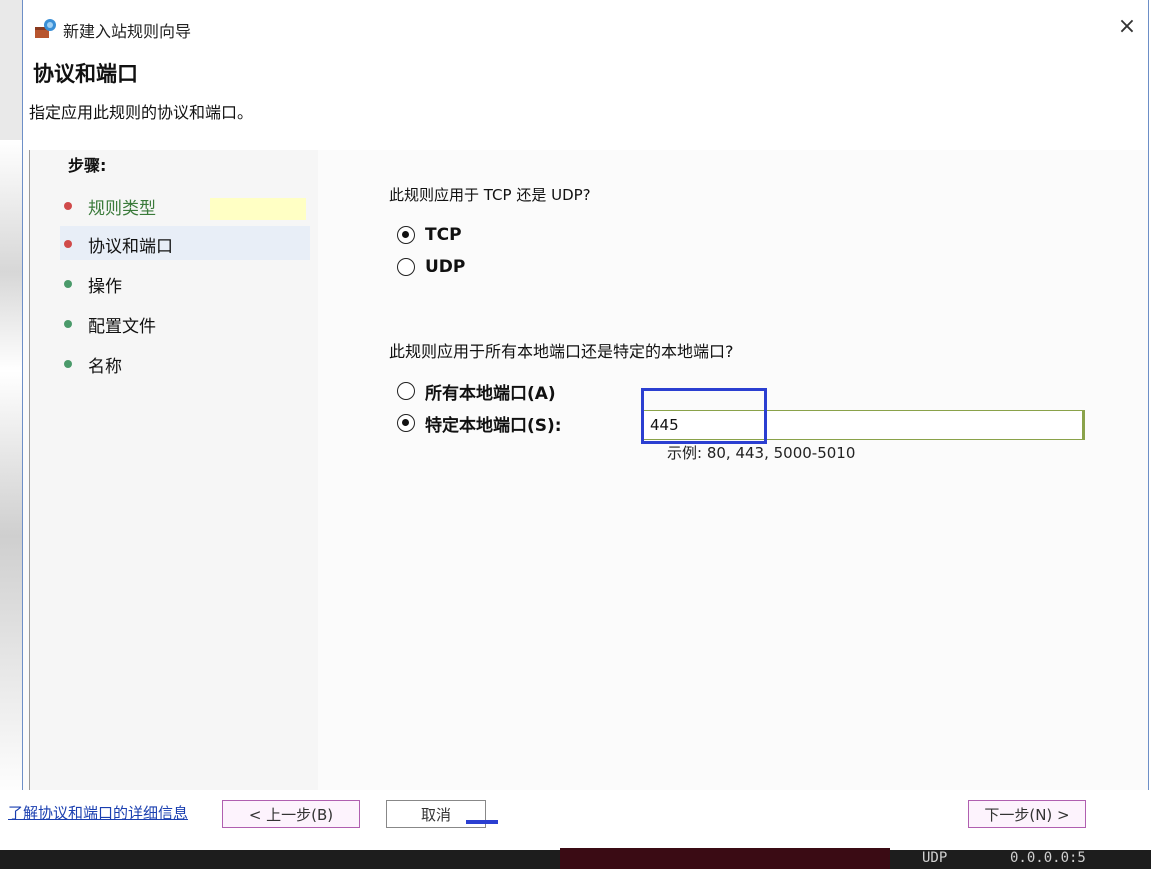  I want to click on protocol-question: 此规则应用于 TCP 还是 UDP?, so click(490, 195).